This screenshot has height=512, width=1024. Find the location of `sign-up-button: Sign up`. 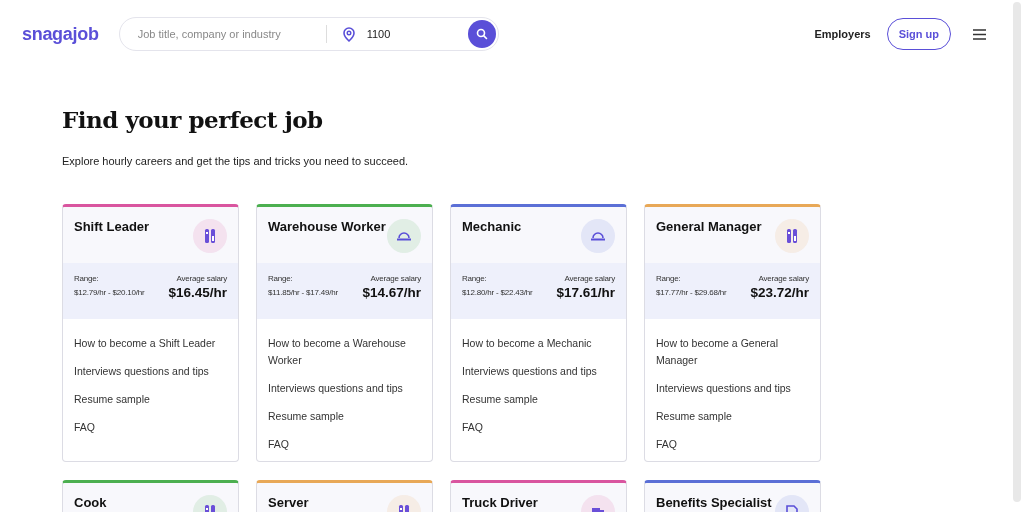

sign-up-button: Sign up is located at coordinates (918, 34).